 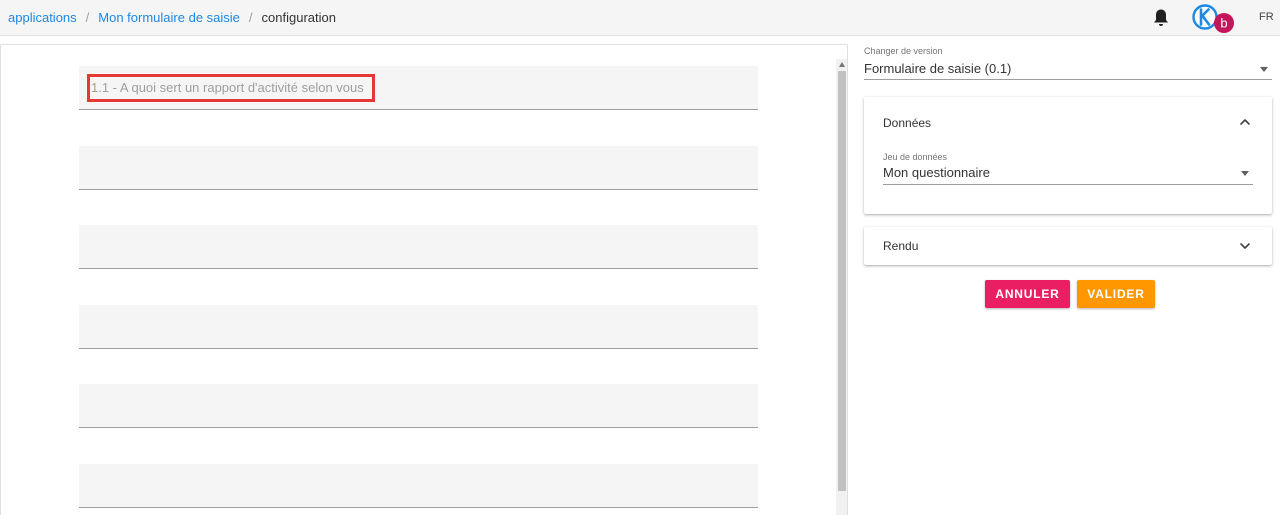 I want to click on bell-icon, so click(x=1161, y=18).